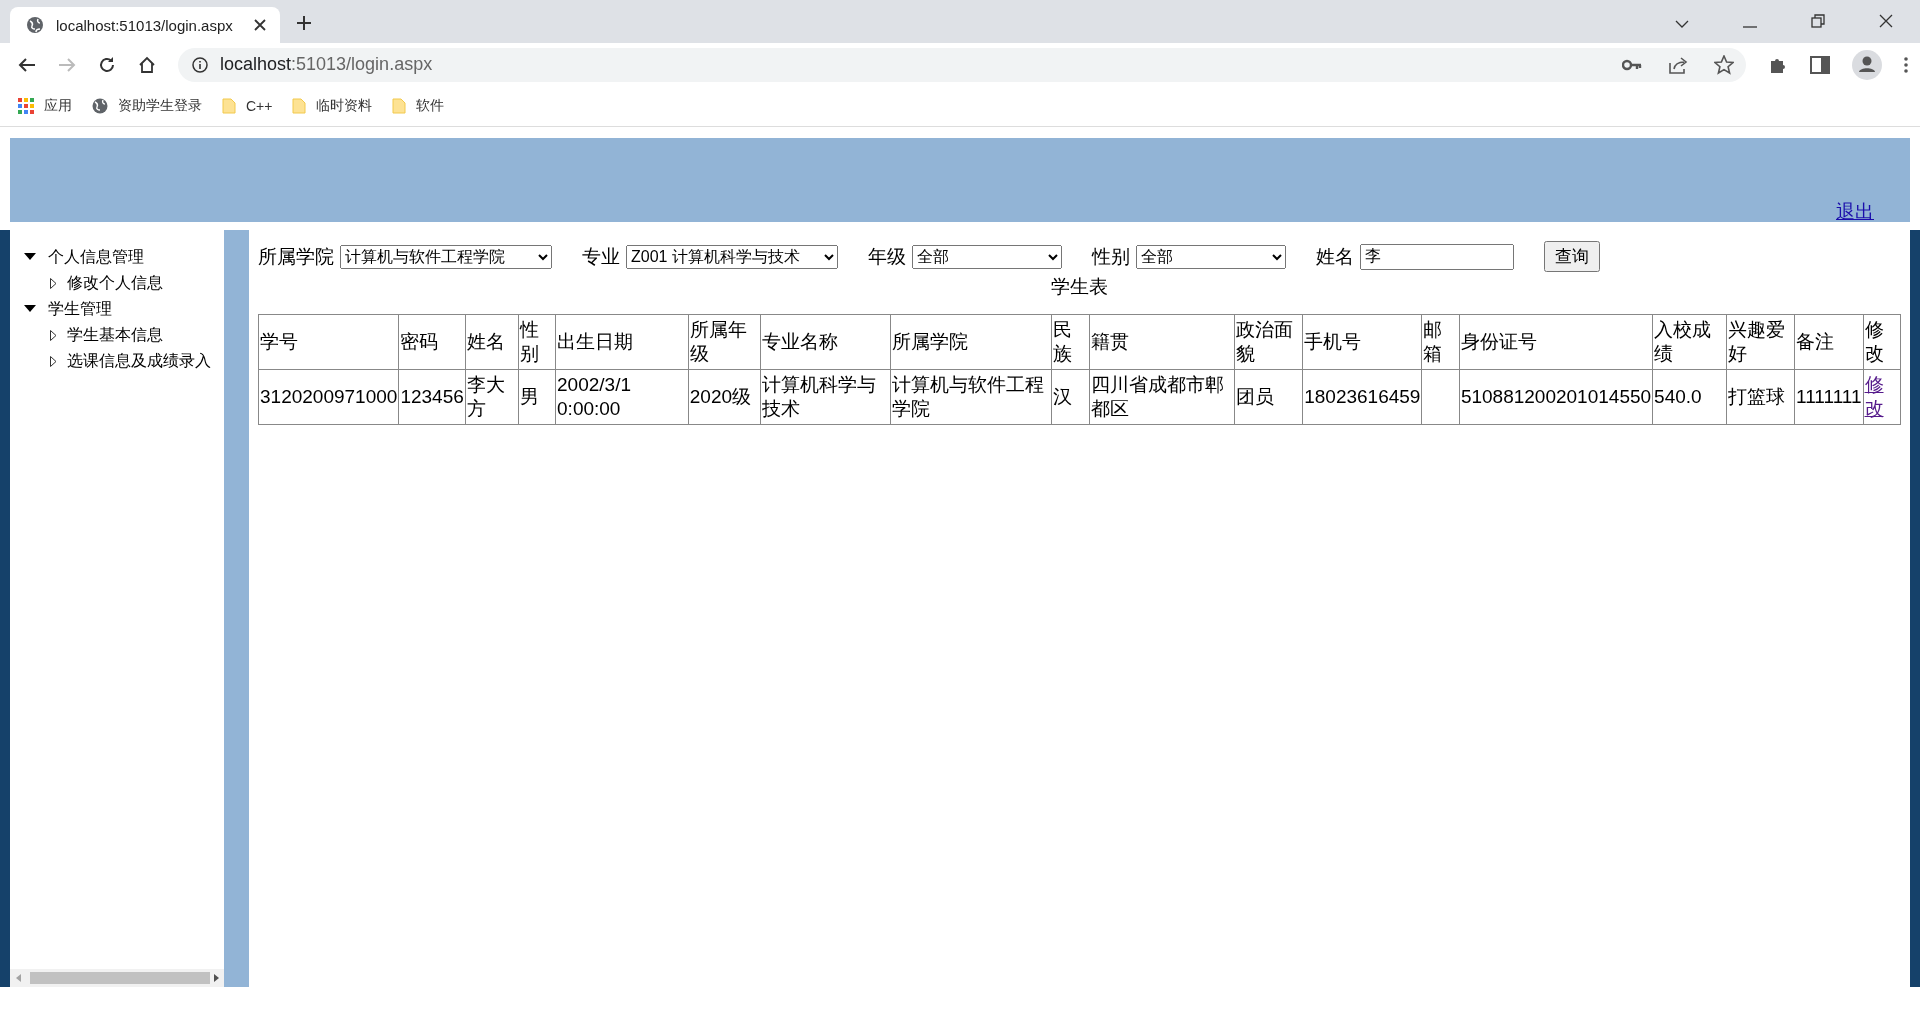 This screenshot has height=1030, width=1920. Describe the element at coordinates (247, 106) in the screenshot. I see `bookmark: C++` at that location.